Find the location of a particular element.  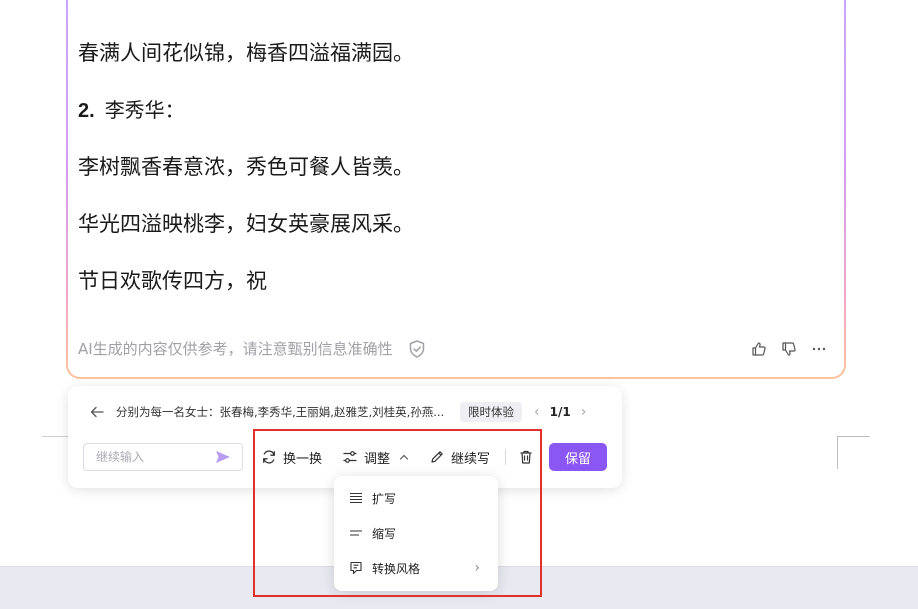

refresh-icon is located at coordinates (269, 457).